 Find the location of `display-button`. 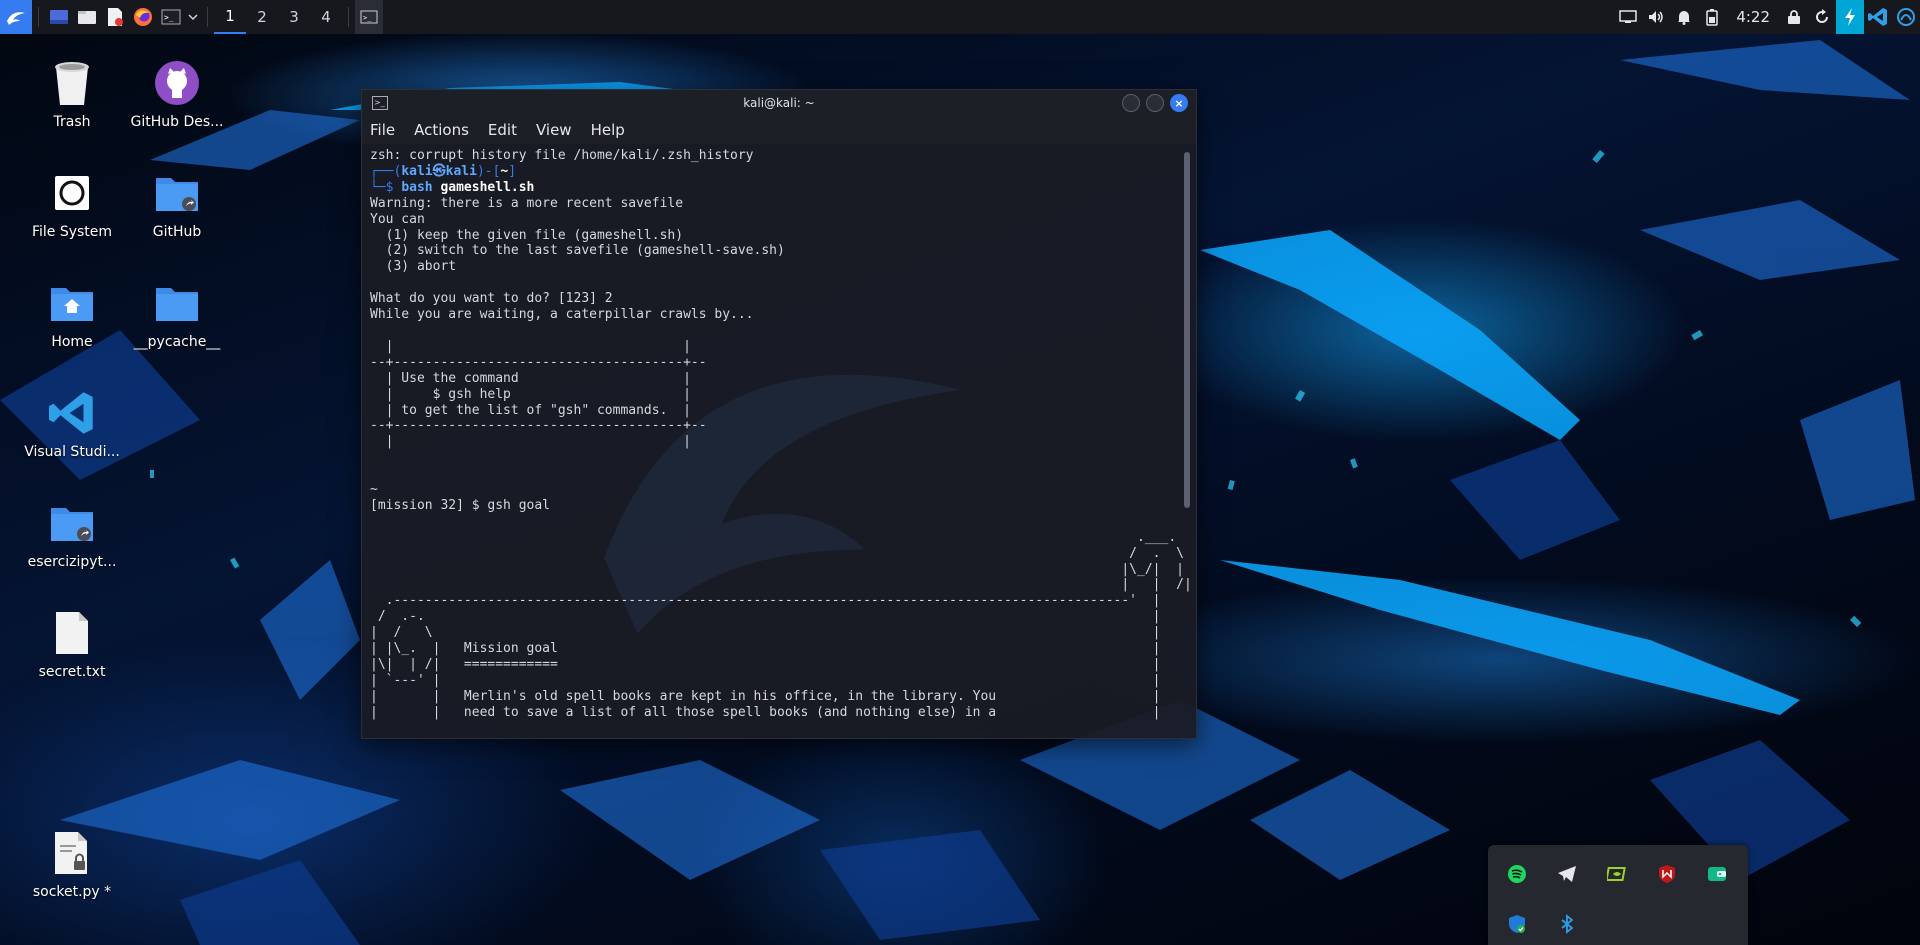

display-button is located at coordinates (1628, 17).